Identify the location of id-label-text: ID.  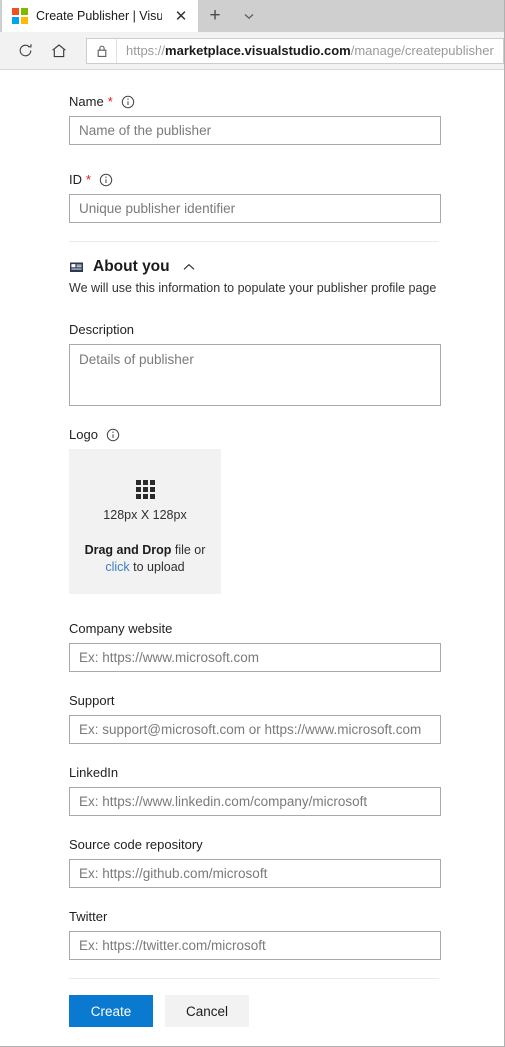
(75, 179).